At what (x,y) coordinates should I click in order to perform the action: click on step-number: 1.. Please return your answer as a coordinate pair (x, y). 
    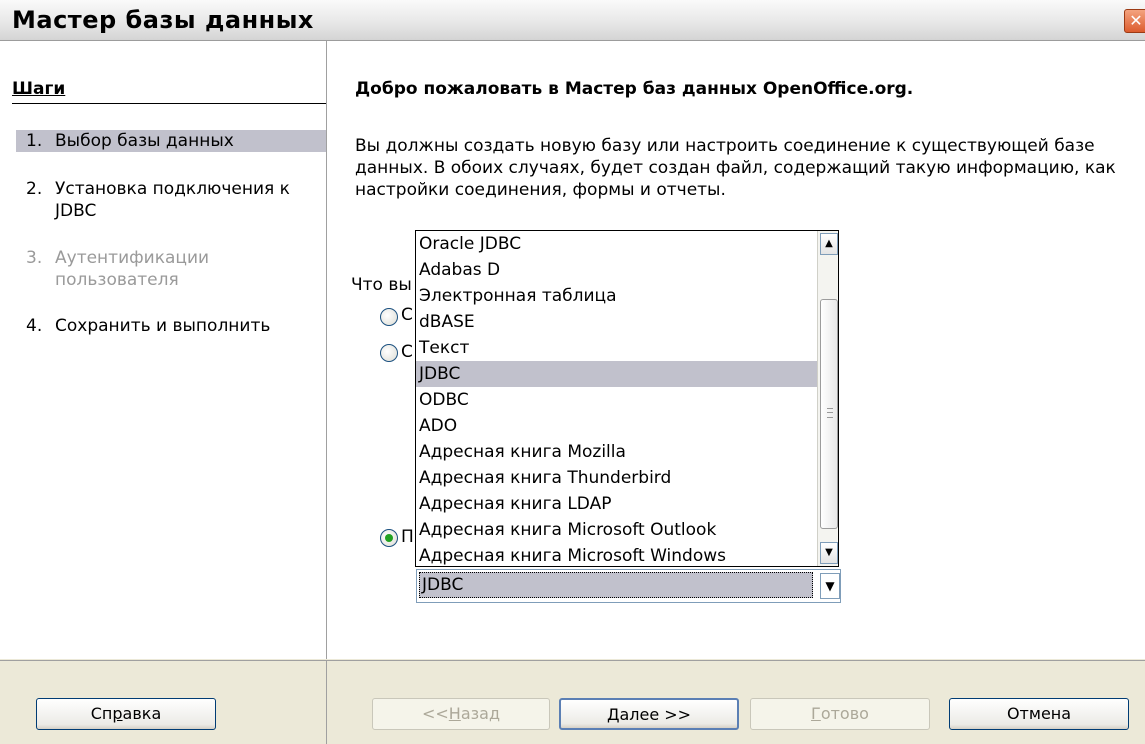
    Looking at the image, I should click on (34, 141).